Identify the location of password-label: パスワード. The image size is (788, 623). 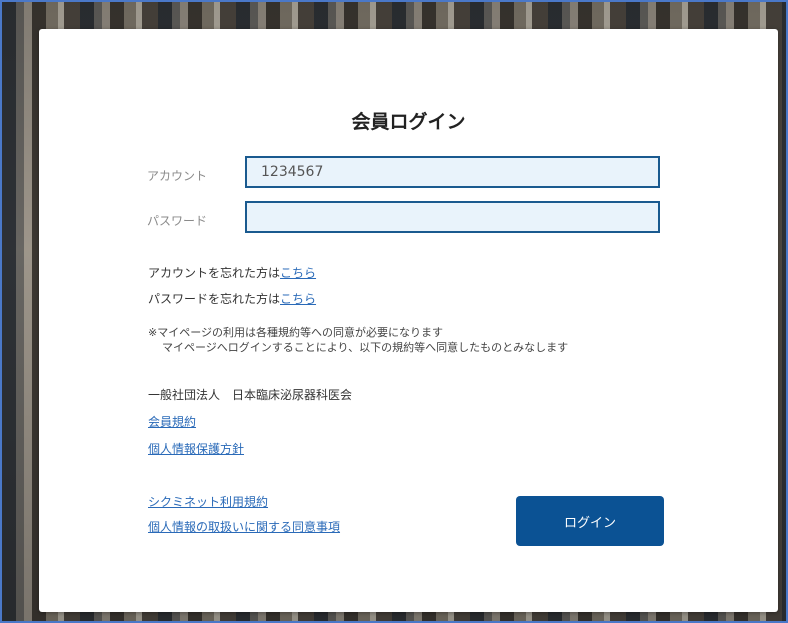
(177, 221).